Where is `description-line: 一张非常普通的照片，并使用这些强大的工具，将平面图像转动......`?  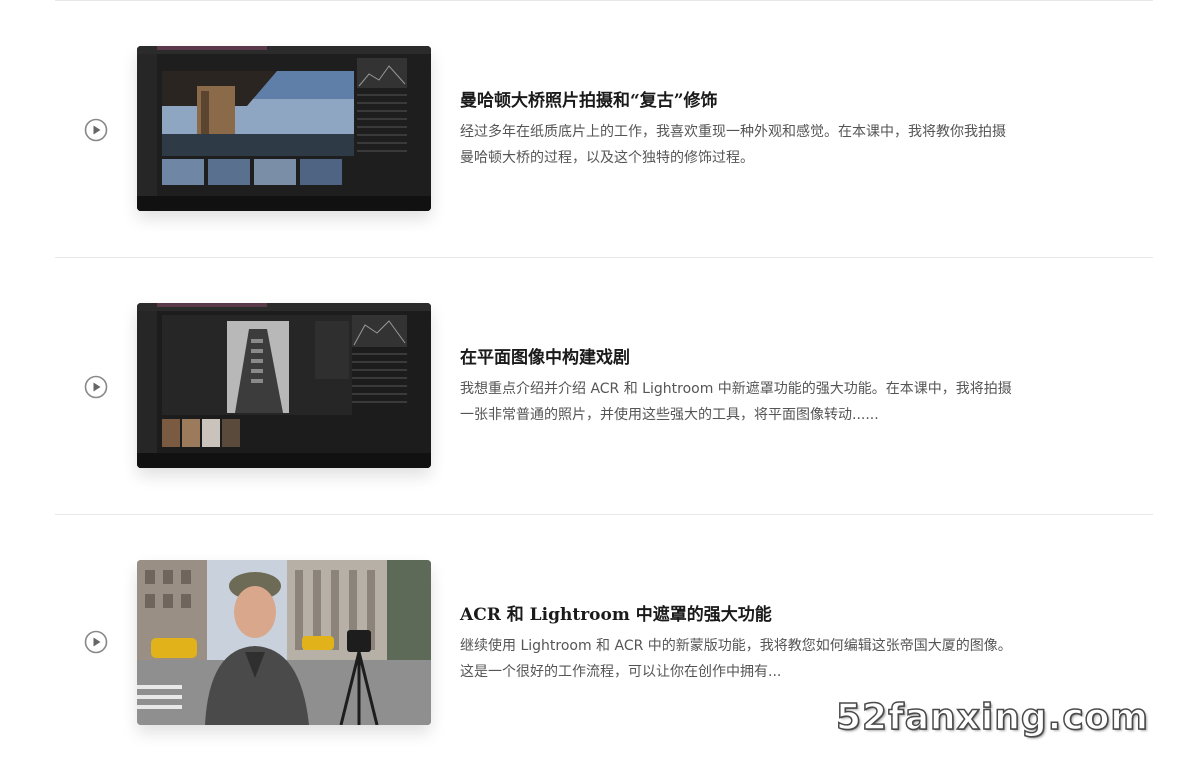 description-line: 一张非常普通的照片，并使用这些强大的工具，将平面图像转动...... is located at coordinates (669, 415).